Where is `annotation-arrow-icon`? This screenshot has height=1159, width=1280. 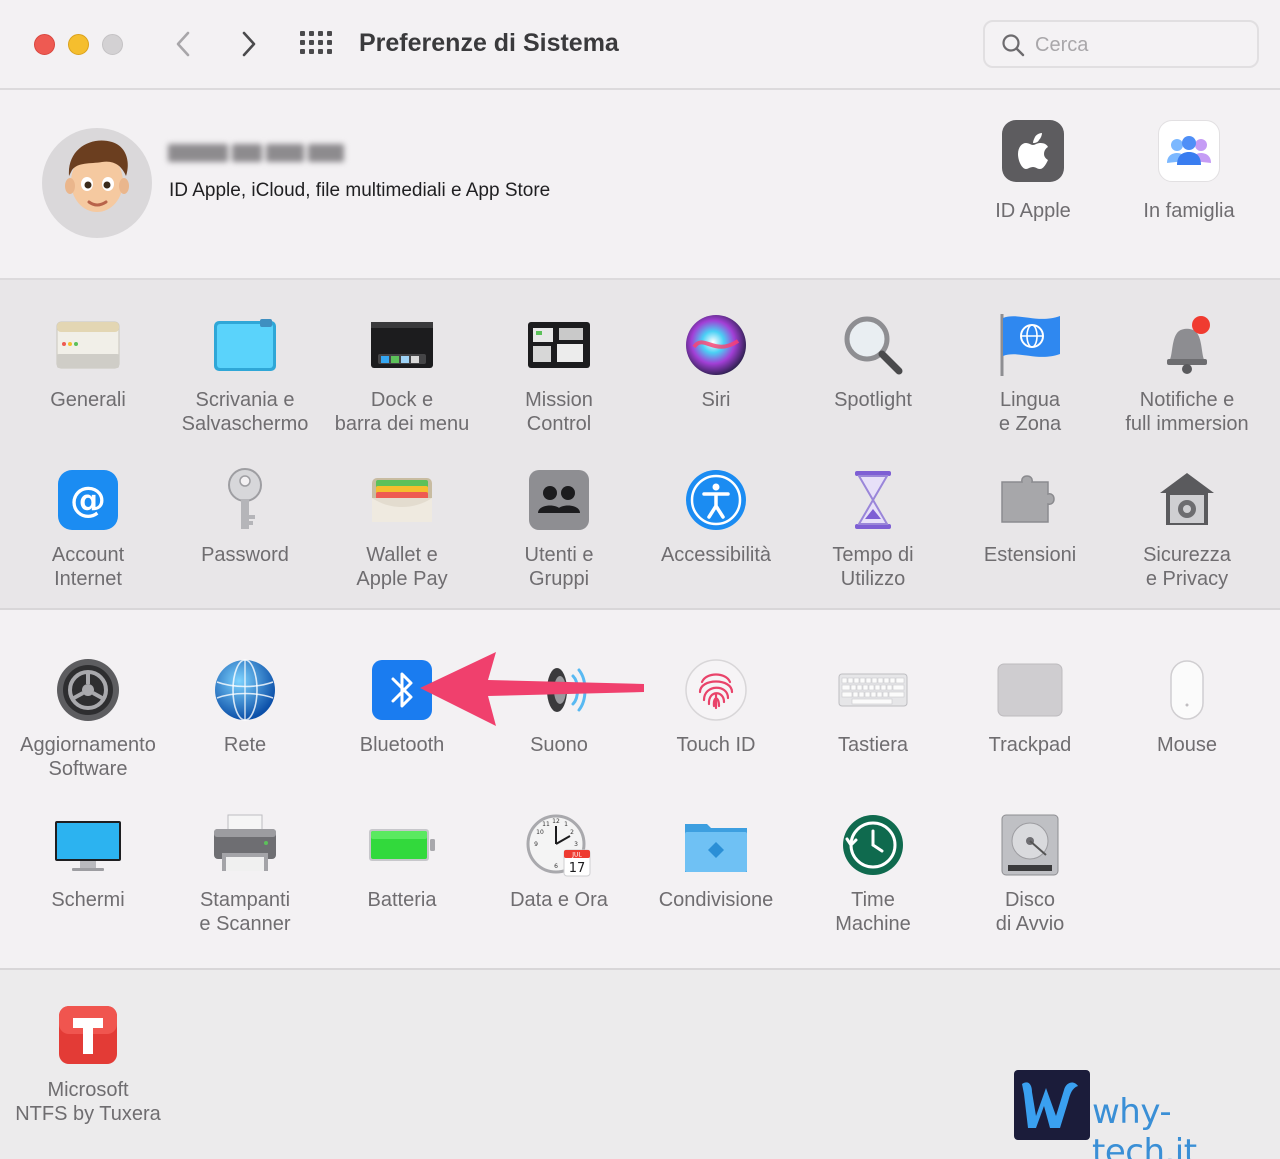
annotation-arrow-icon is located at coordinates (532, 689).